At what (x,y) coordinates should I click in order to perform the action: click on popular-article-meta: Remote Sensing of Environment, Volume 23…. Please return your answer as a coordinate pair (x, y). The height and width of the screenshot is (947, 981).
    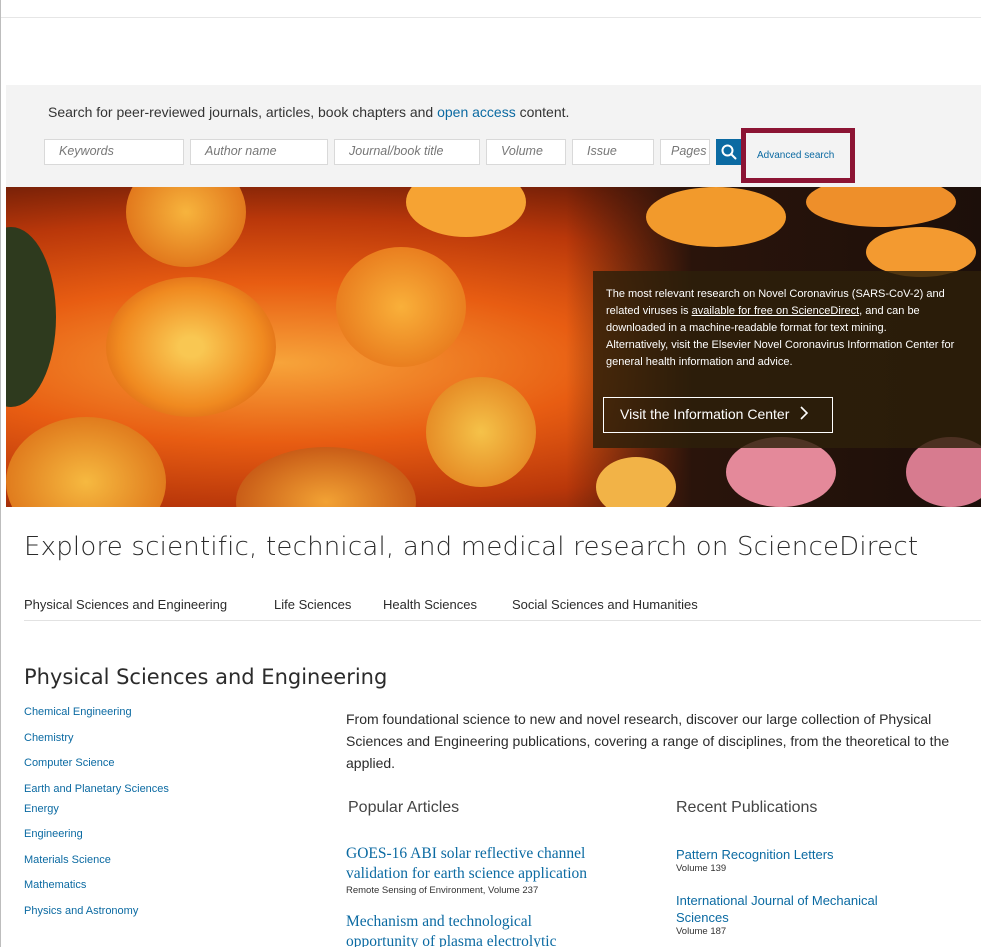
    Looking at the image, I should click on (442, 890).